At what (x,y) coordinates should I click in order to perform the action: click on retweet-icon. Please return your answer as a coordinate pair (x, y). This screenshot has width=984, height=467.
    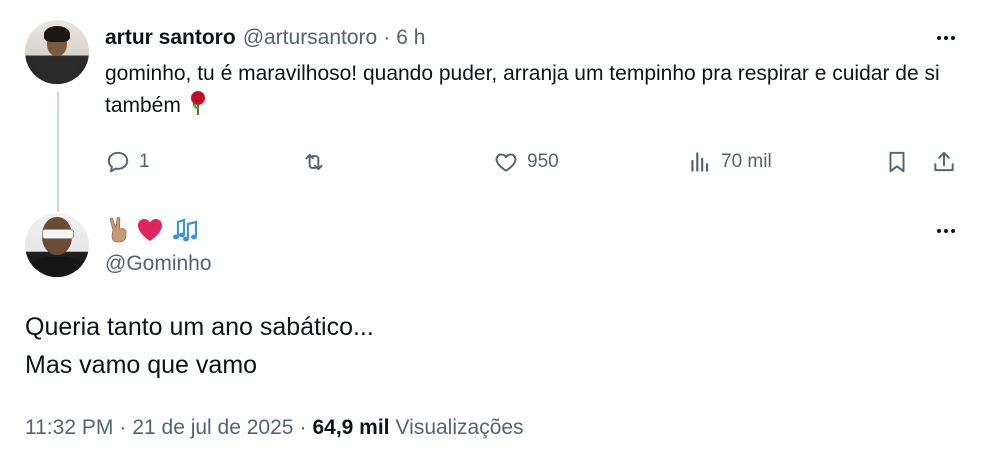
    Looking at the image, I should click on (314, 162).